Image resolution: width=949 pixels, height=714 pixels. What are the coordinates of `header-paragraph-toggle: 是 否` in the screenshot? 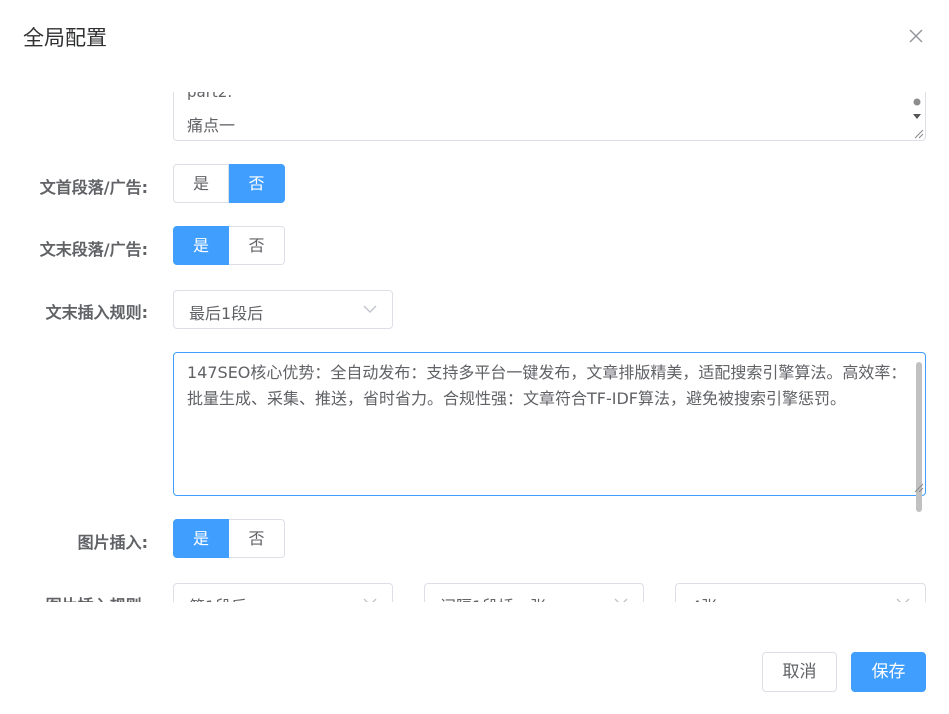 It's located at (229, 183).